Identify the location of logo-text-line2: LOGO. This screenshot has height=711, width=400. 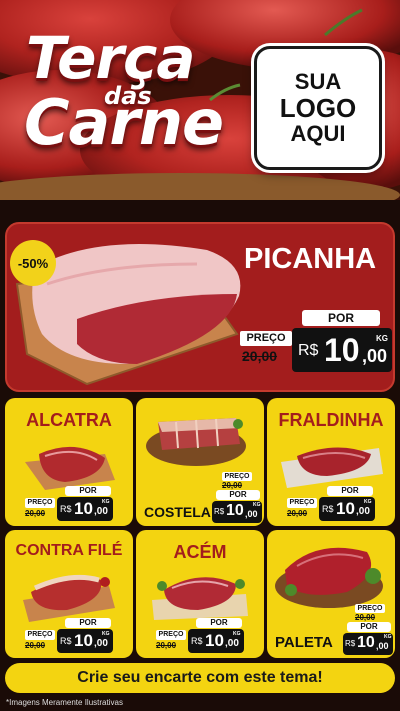
(318, 107).